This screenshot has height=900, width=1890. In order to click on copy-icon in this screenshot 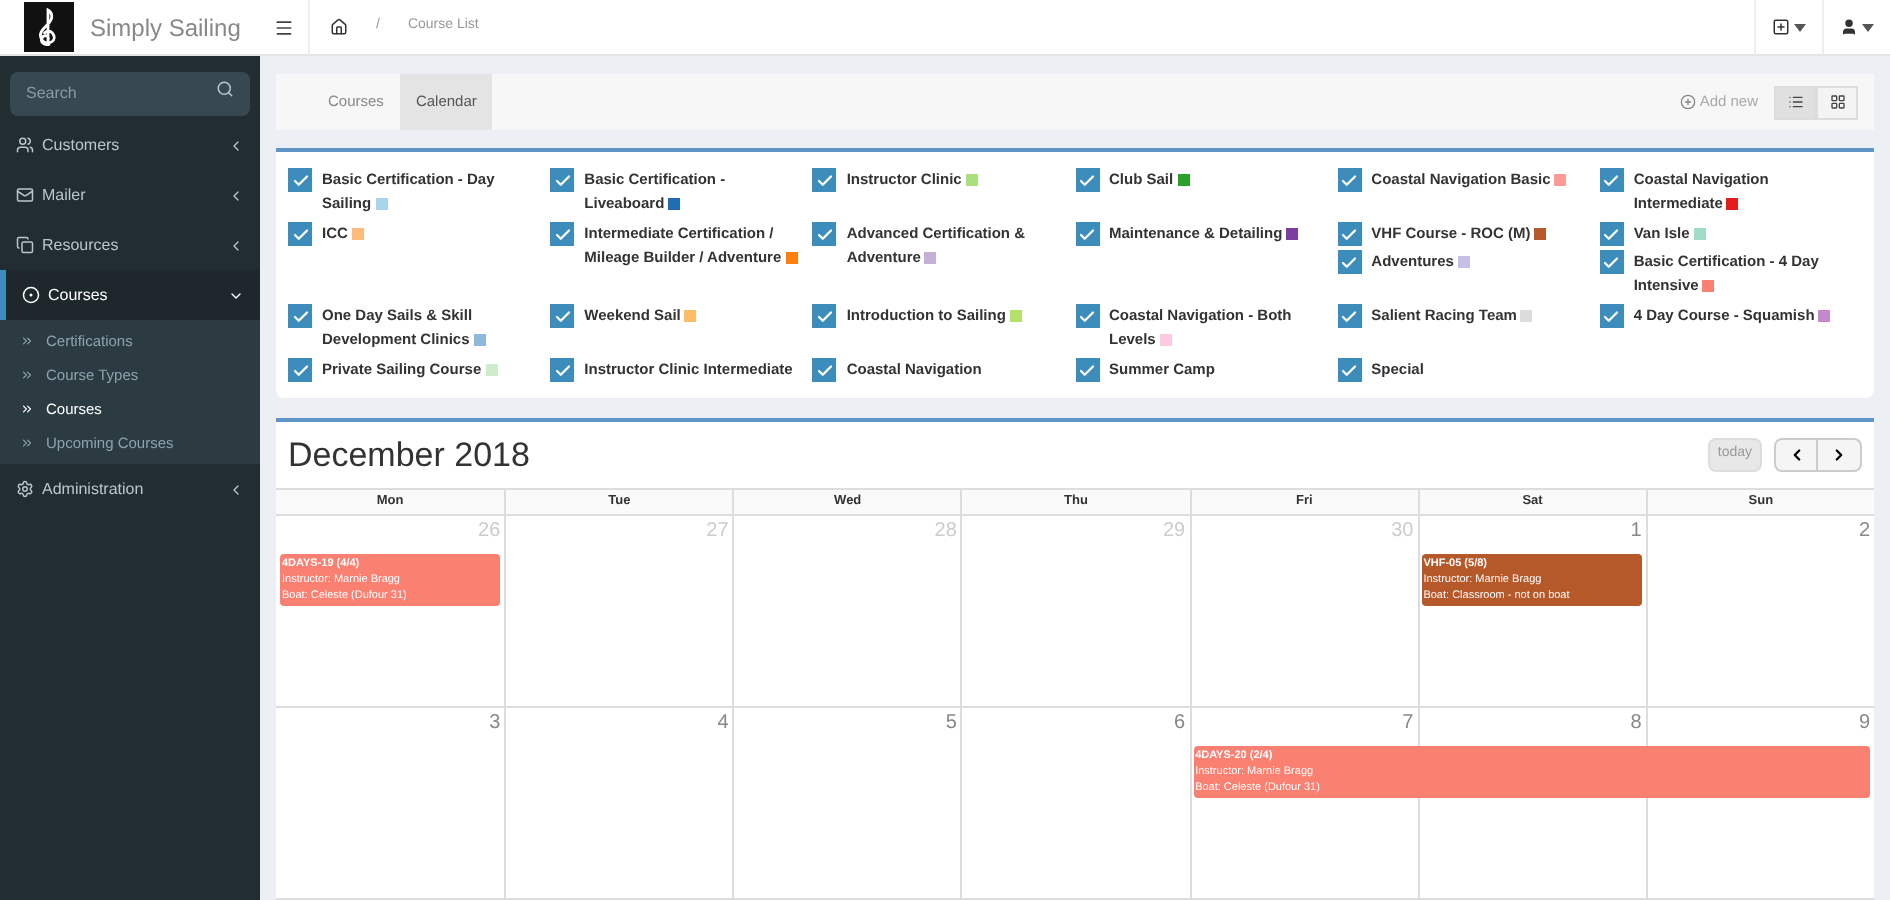, I will do `click(25, 245)`.